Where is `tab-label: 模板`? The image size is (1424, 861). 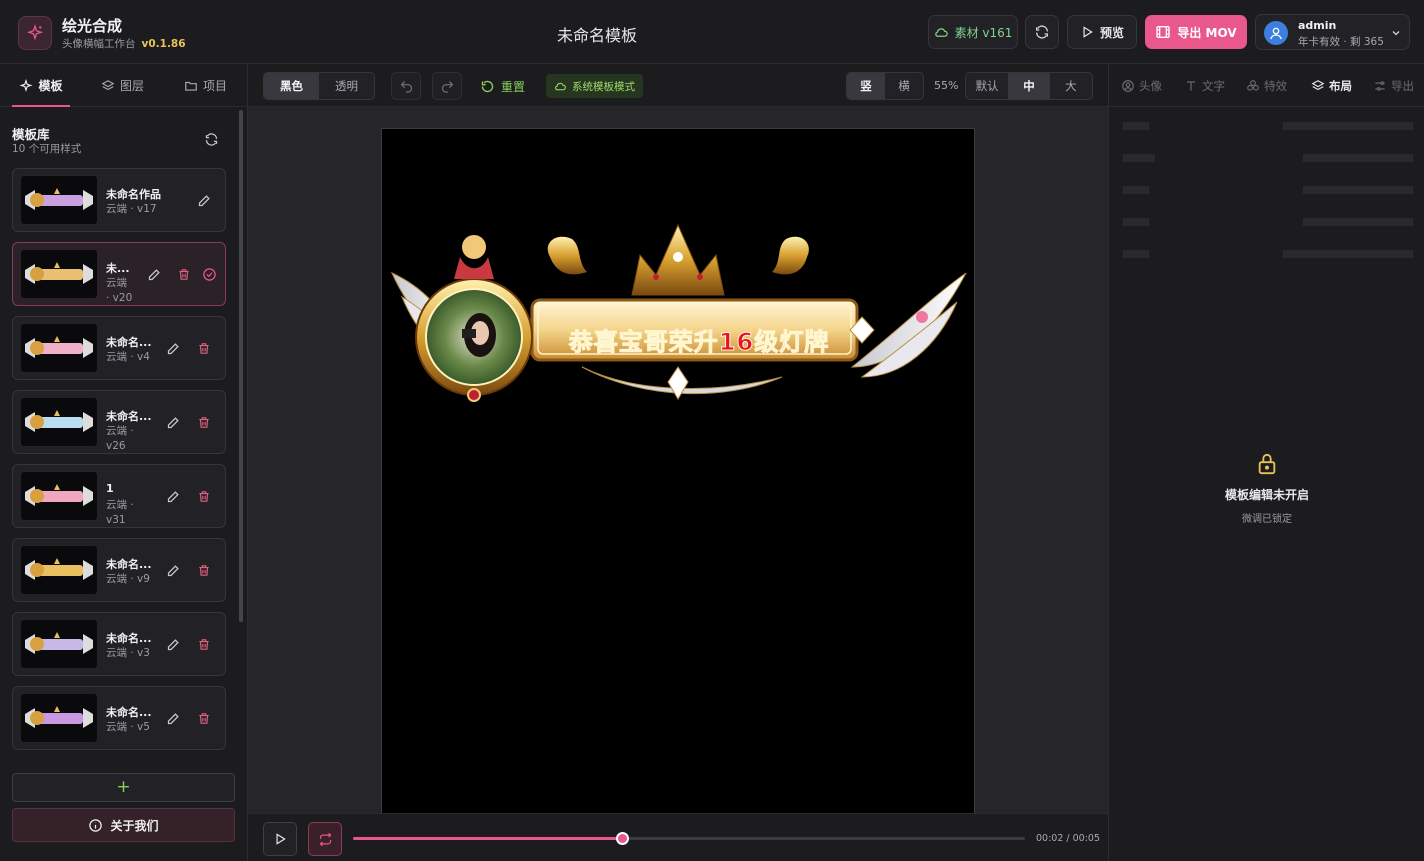
tab-label: 模板 is located at coordinates (50, 86).